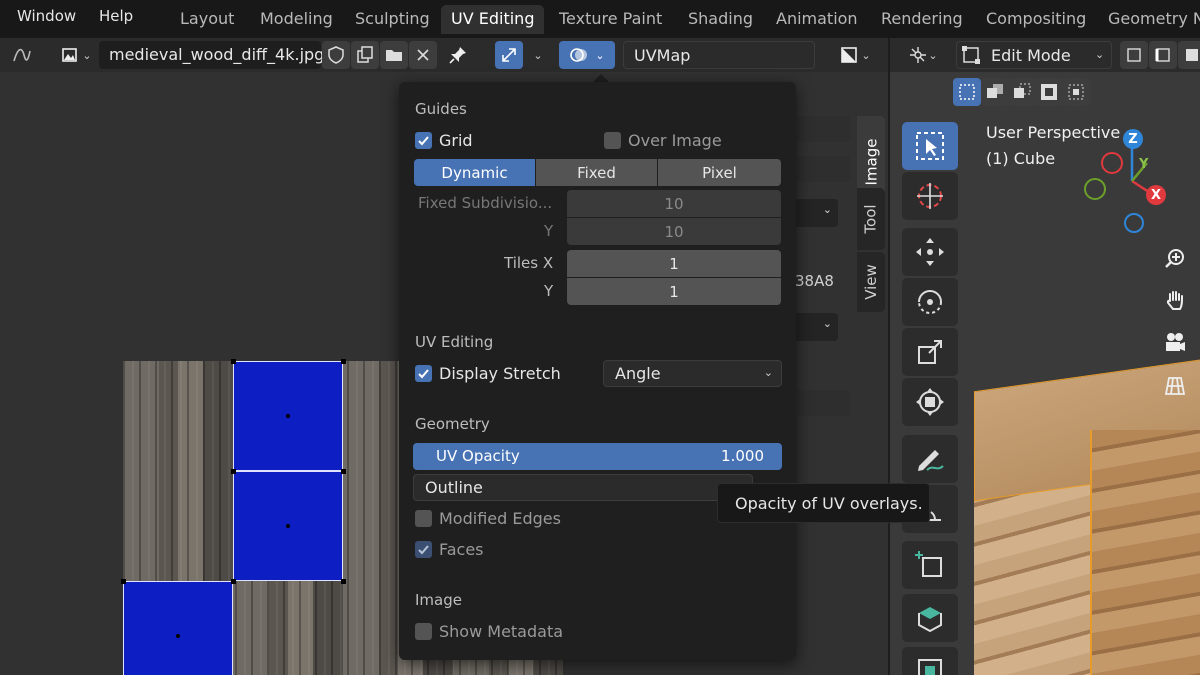 This screenshot has height=675, width=1200. What do you see at coordinates (392, 19) in the screenshot?
I see `workspace-tab-sculpting: Sculpting` at bounding box center [392, 19].